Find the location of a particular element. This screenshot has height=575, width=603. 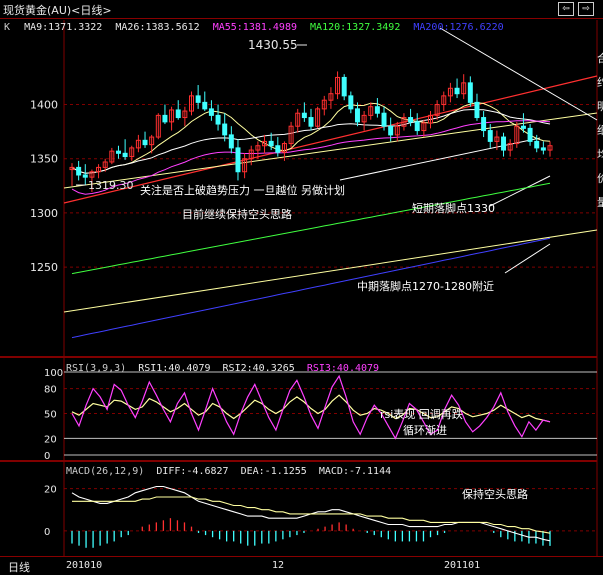

legend-ma26: MA26:1383.5612 is located at coordinates (157, 27).